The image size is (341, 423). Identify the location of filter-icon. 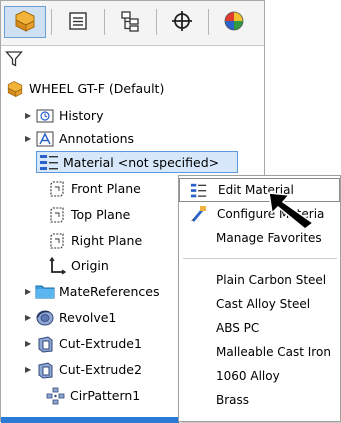
(14, 60).